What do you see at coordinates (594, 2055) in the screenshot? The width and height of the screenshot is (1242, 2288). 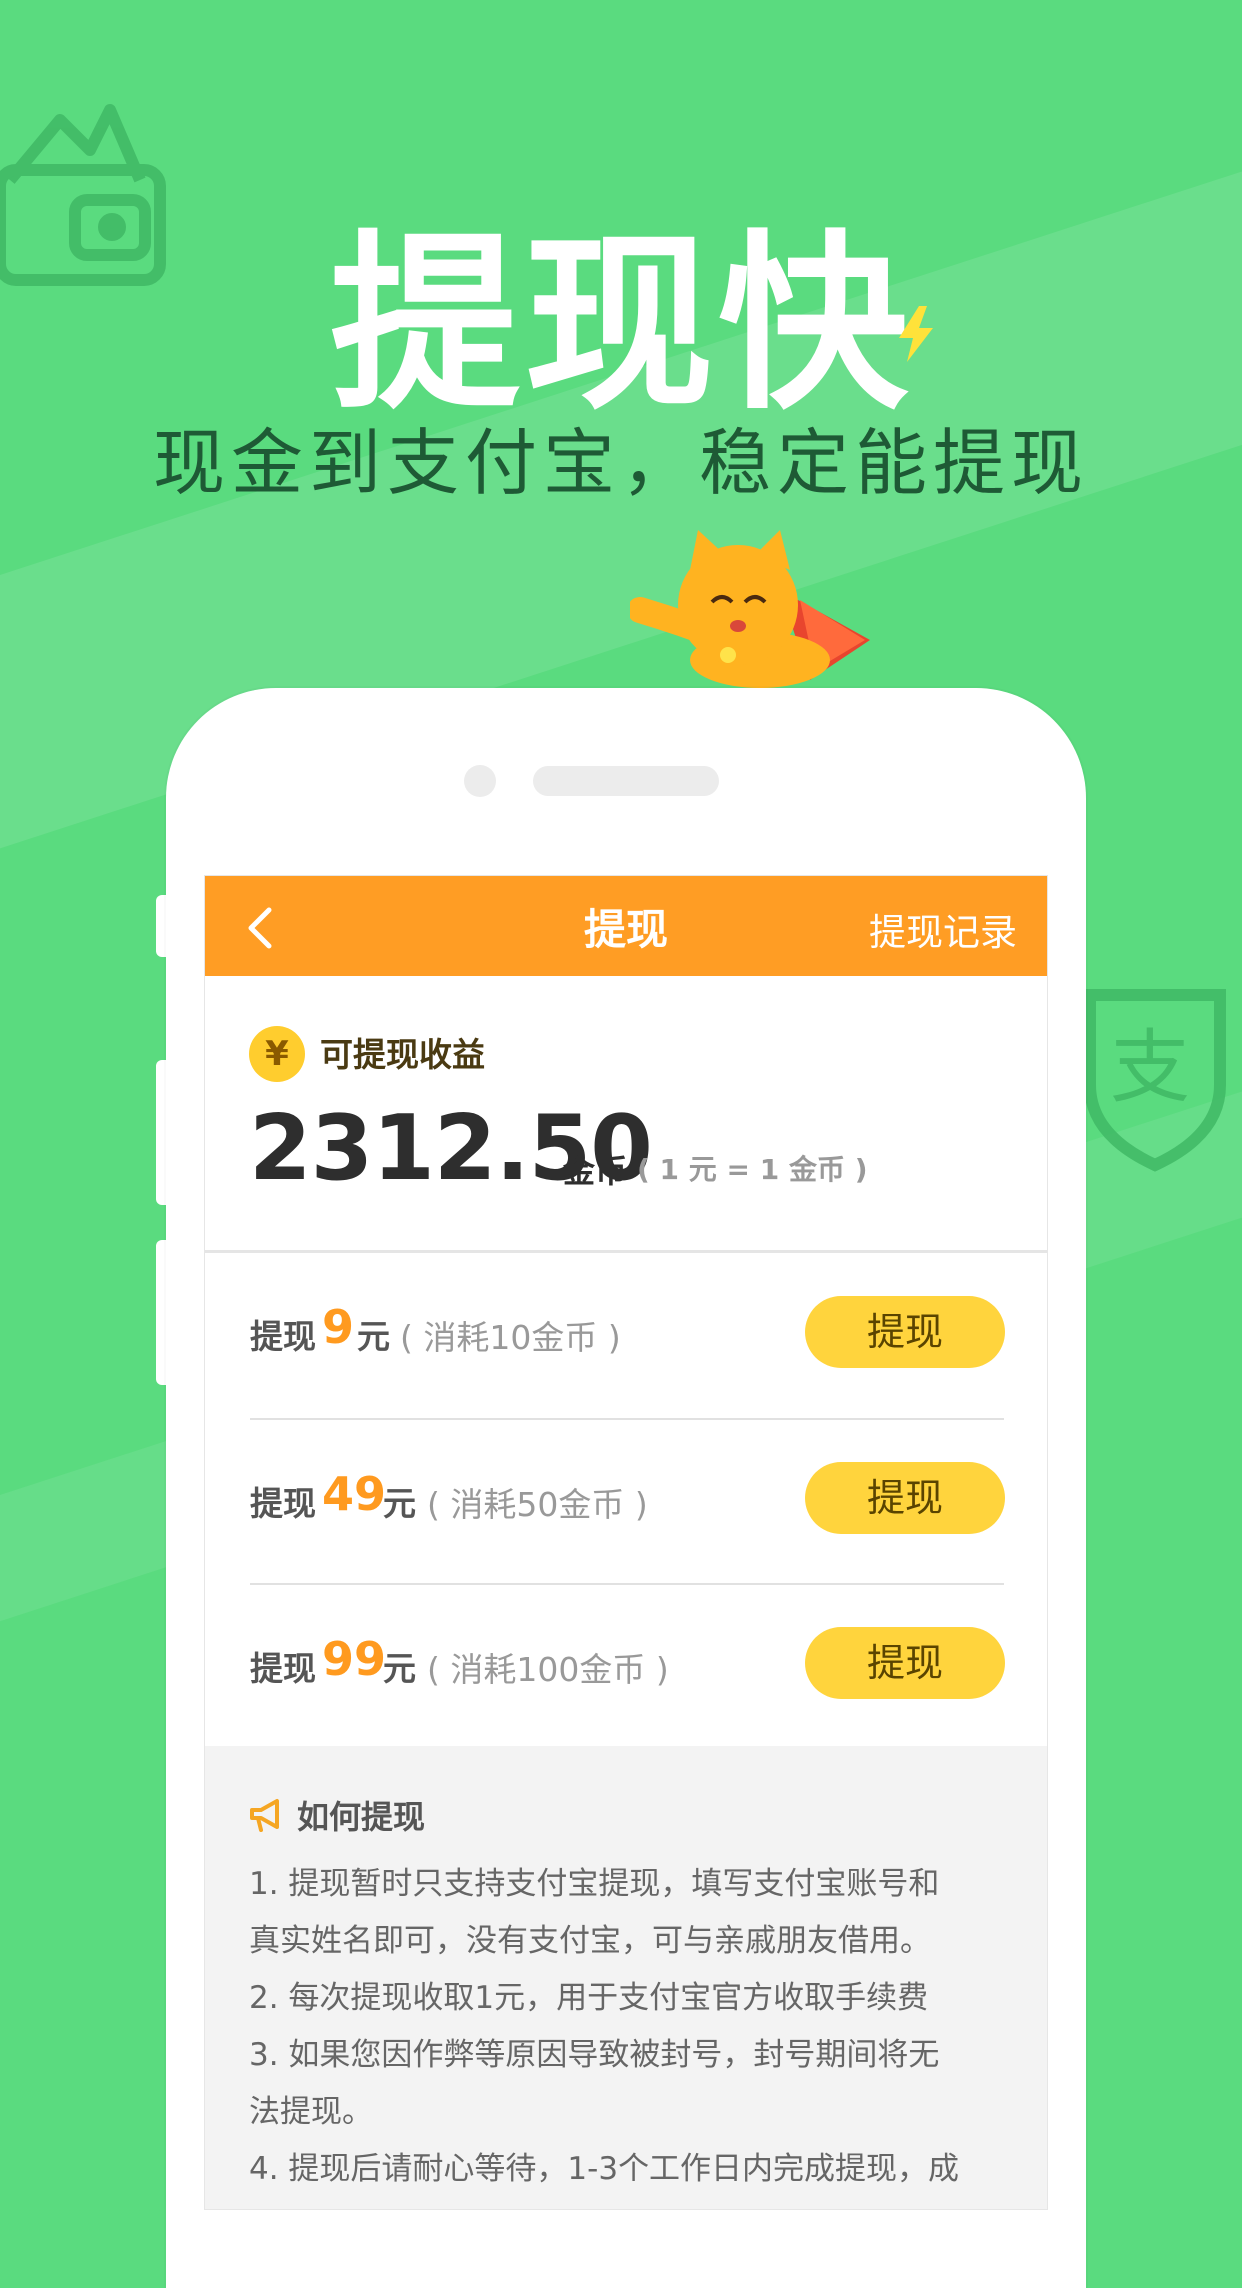 I see `howto-line: 3. 如果您因作弊等原因导致被封号，封号期间将无` at bounding box center [594, 2055].